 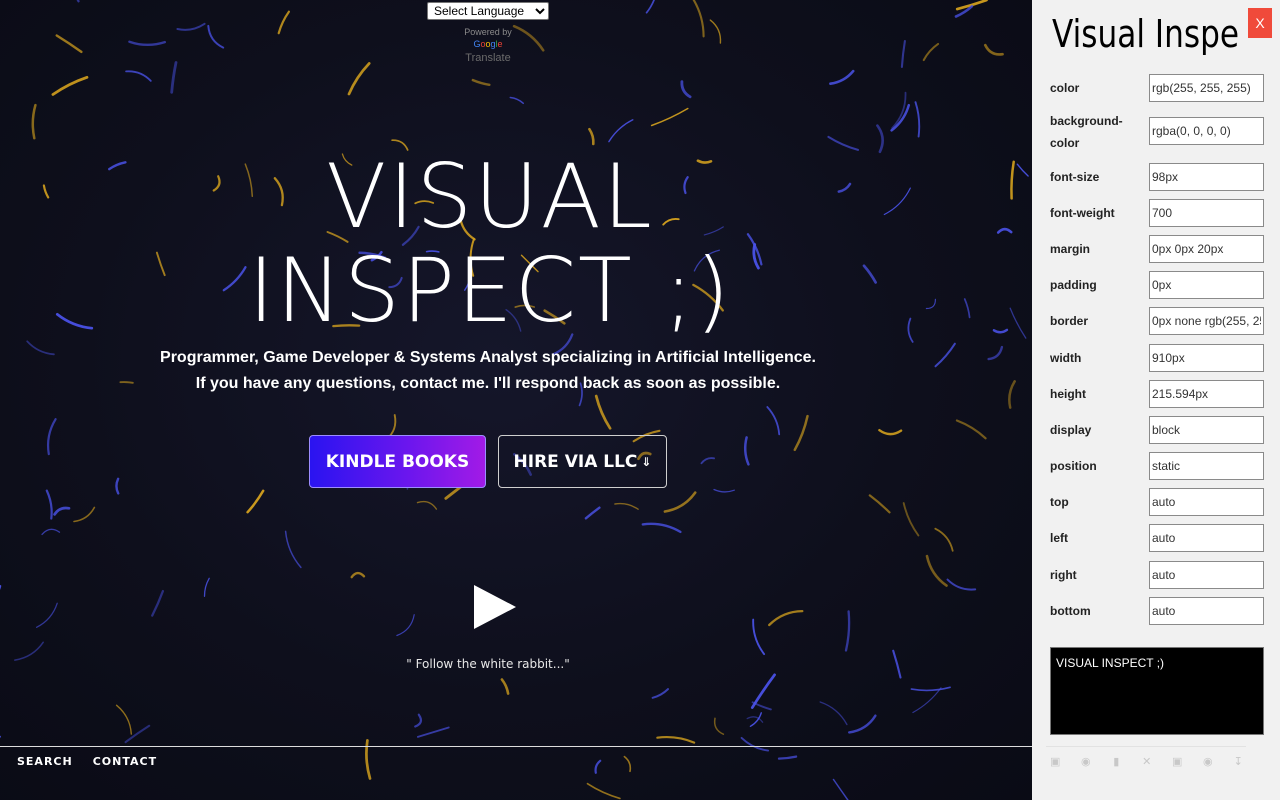 What do you see at coordinates (1063, 575) in the screenshot?
I see `property-label: right` at bounding box center [1063, 575].